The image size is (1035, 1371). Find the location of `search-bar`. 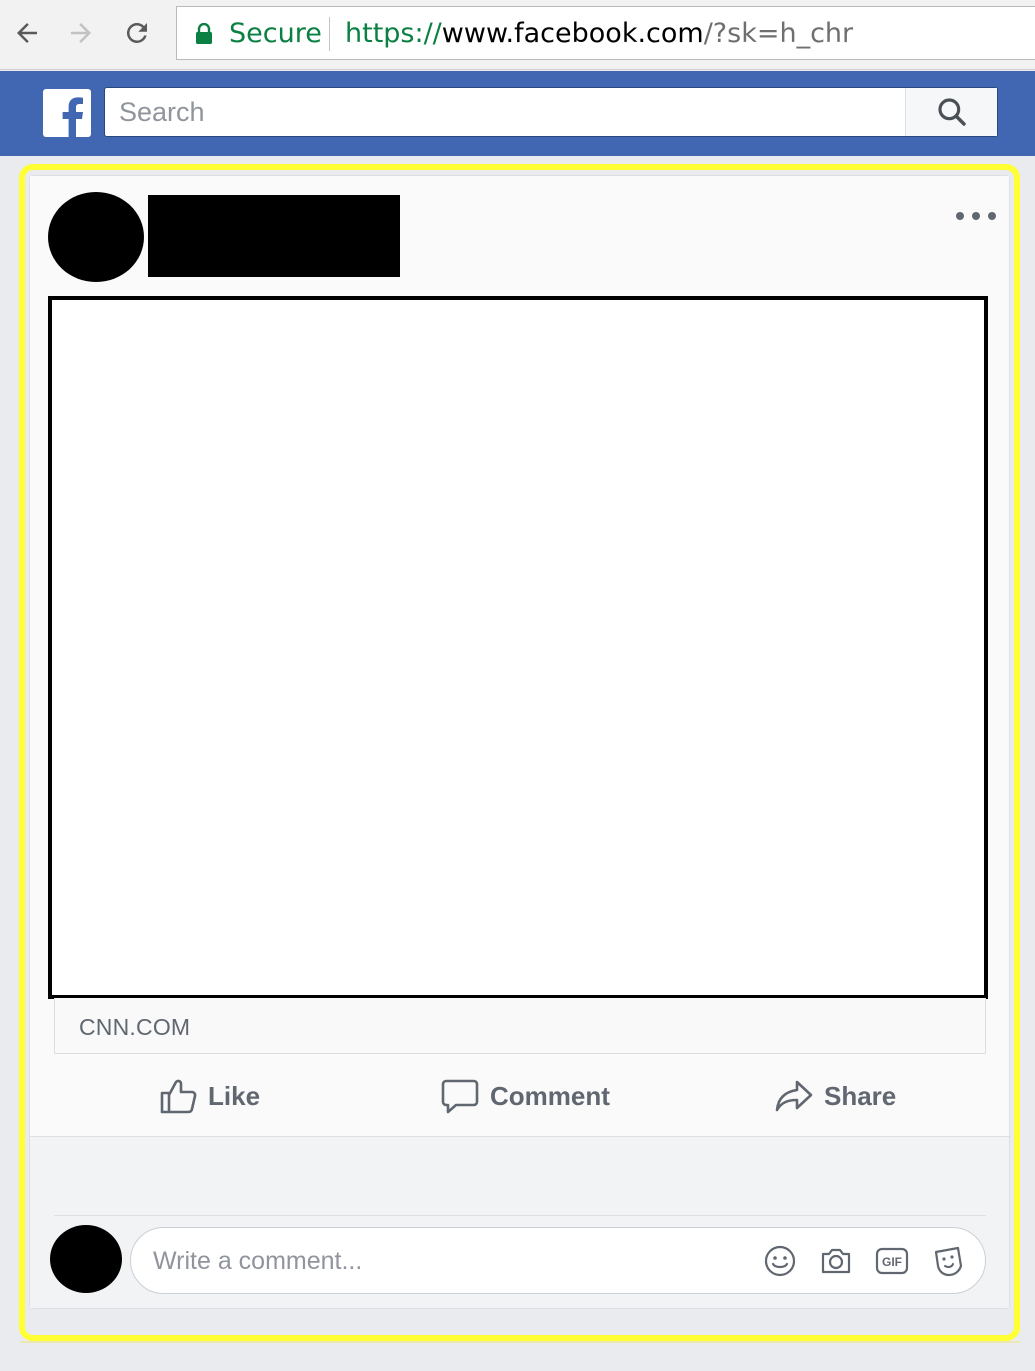

search-bar is located at coordinates (551, 112).